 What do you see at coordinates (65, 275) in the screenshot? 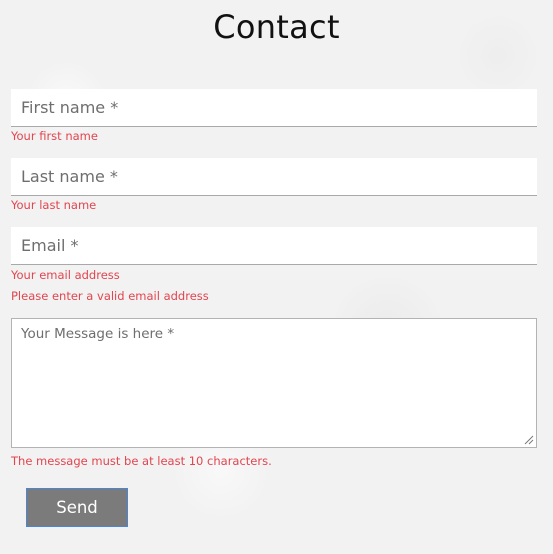
I see `email-error: Your email address` at bounding box center [65, 275].